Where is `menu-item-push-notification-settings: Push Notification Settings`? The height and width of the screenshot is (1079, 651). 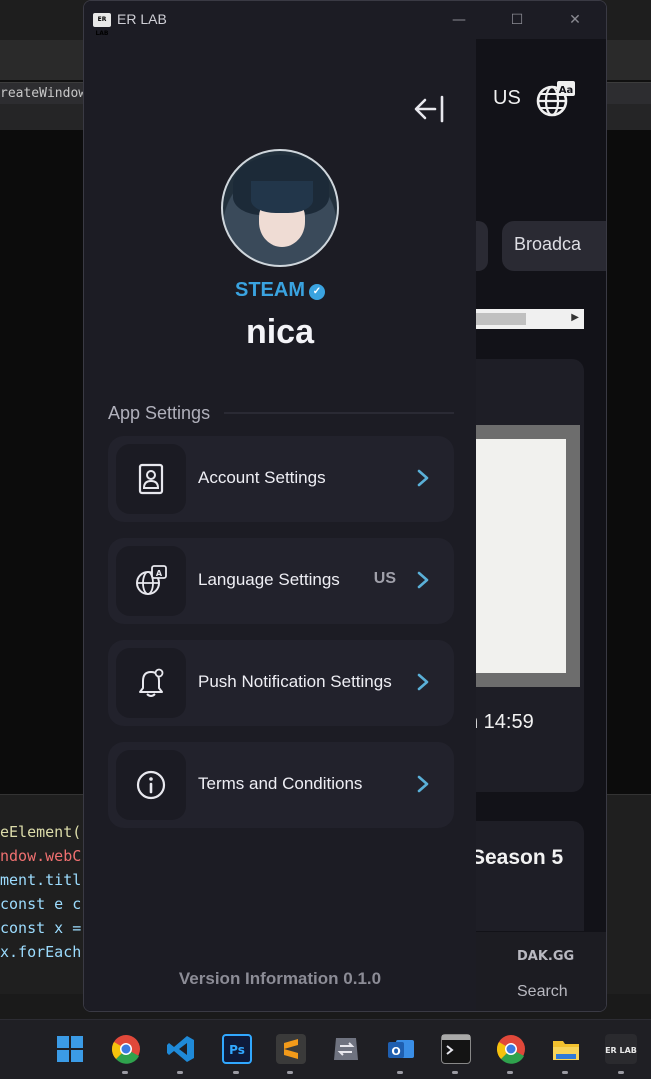 menu-item-push-notification-settings: Push Notification Settings is located at coordinates (281, 683).